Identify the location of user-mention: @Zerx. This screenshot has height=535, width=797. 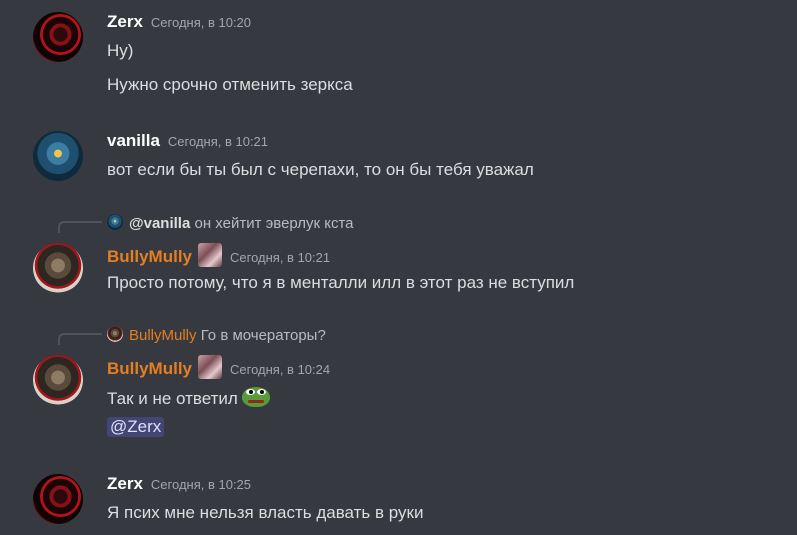
(136, 427).